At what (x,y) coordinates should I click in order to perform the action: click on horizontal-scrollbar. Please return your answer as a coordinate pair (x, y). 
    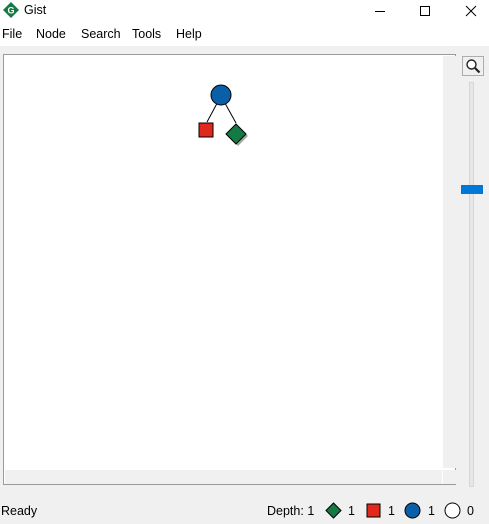
    Looking at the image, I should click on (223, 477).